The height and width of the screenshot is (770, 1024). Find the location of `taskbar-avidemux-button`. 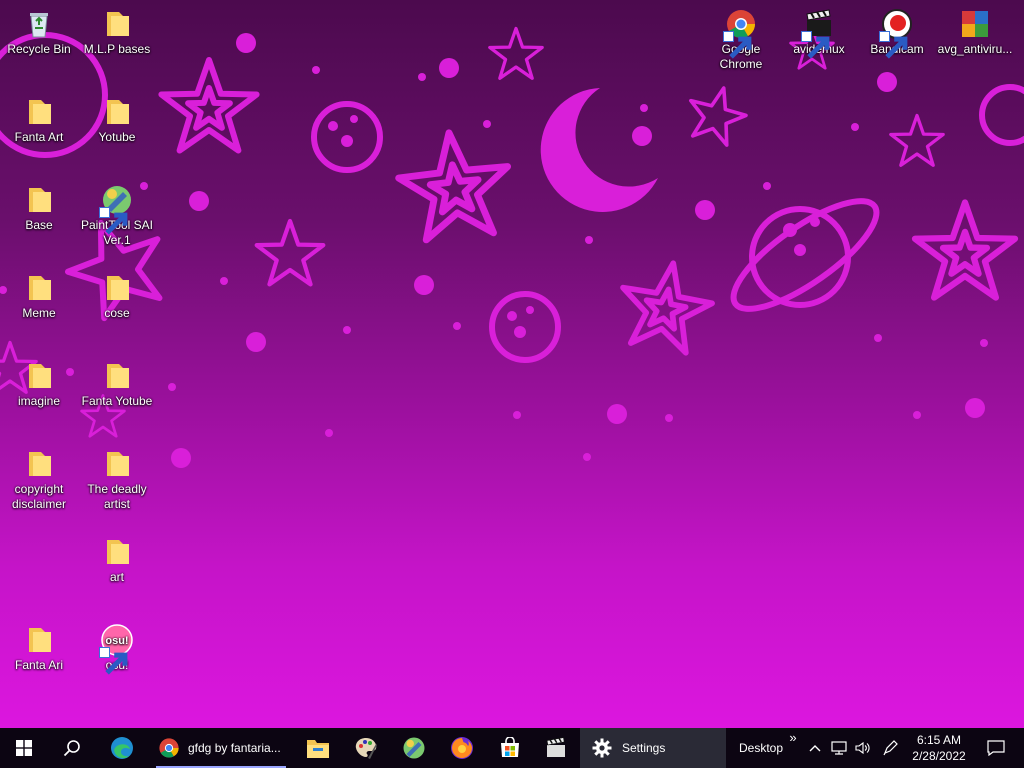

taskbar-avidemux-button is located at coordinates (556, 748).